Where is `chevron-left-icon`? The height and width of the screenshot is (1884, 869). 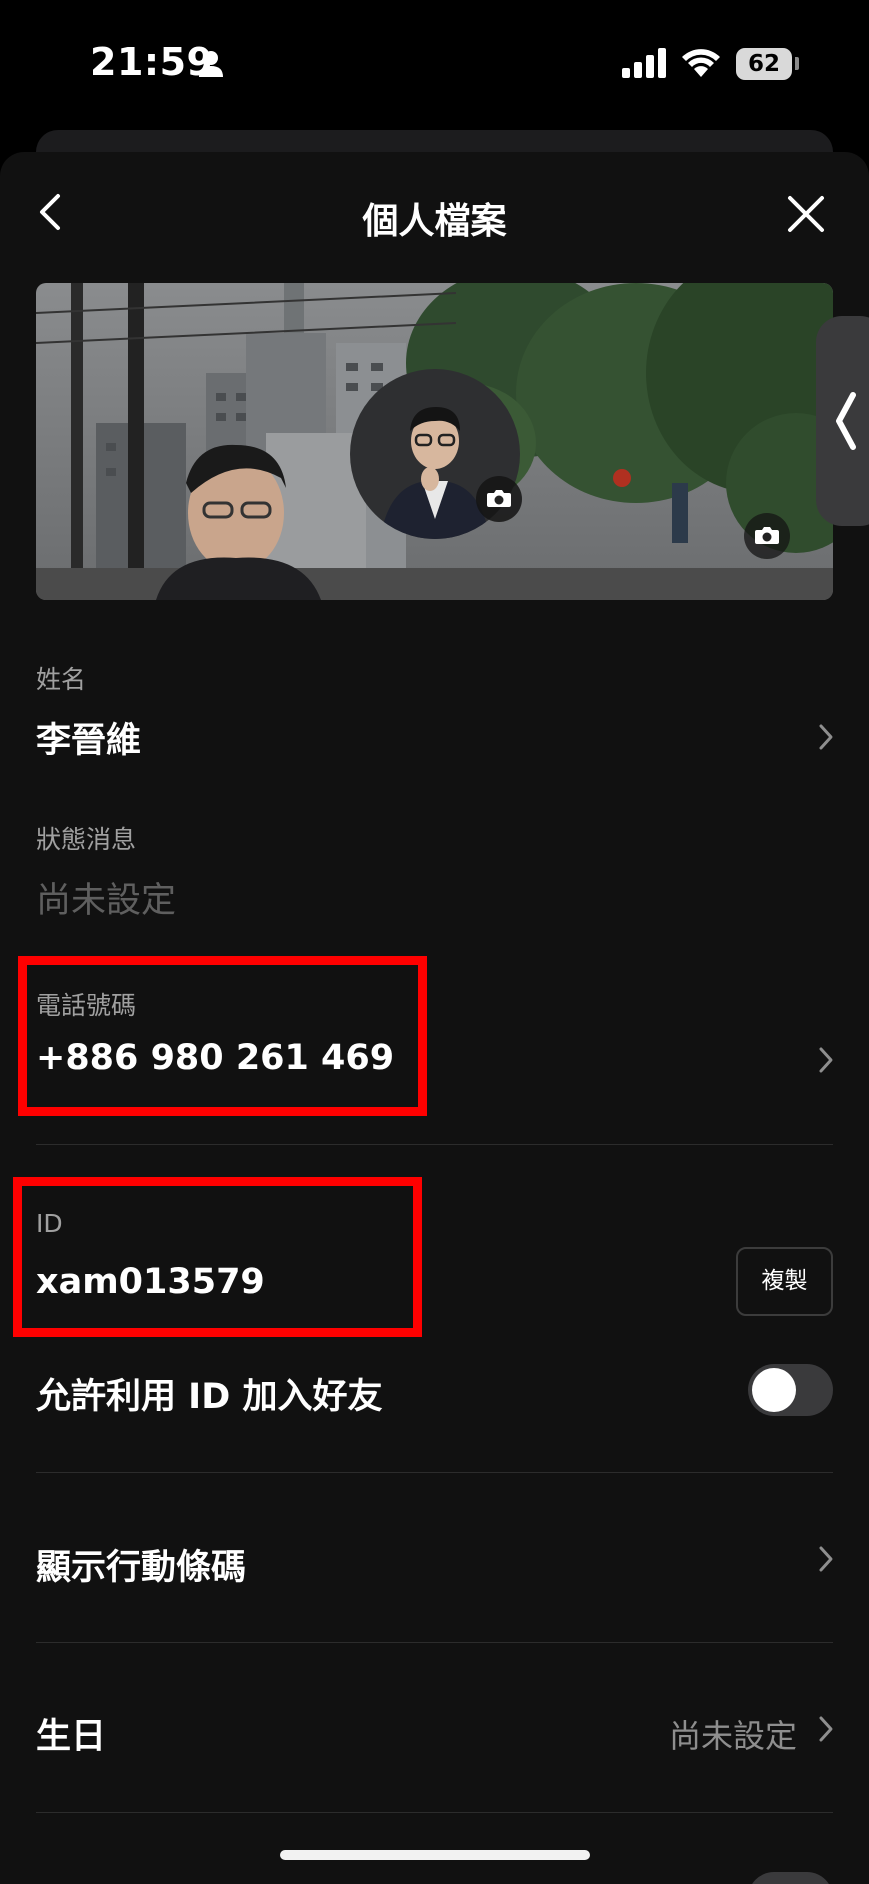 chevron-left-icon is located at coordinates (846, 421).